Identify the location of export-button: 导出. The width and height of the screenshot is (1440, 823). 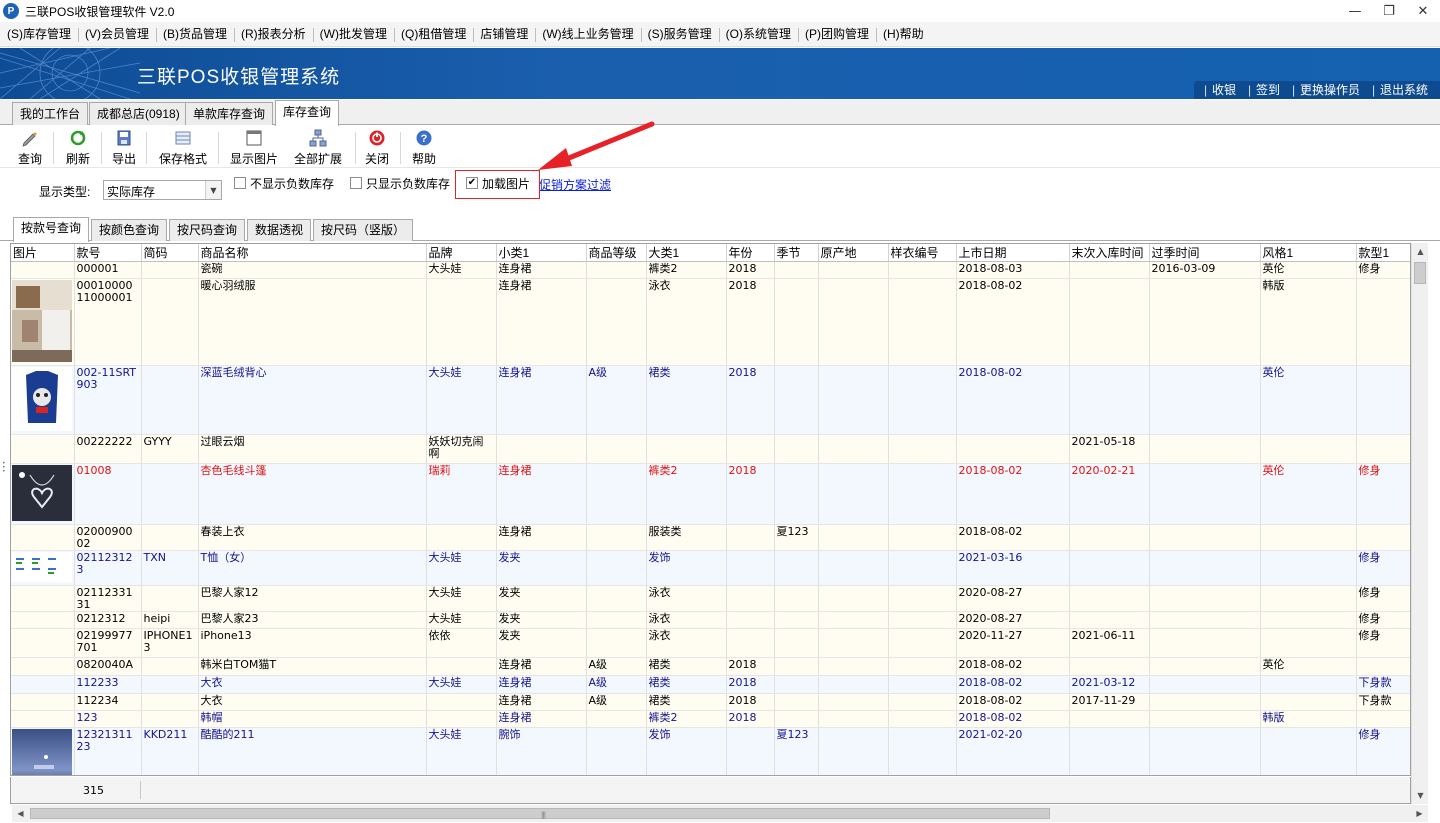
(124, 148).